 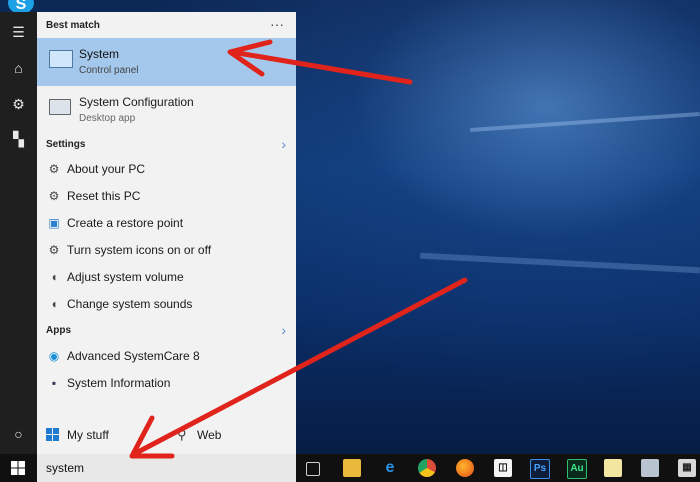 I want to click on hamburger-icon: ☰, so click(x=18, y=32).